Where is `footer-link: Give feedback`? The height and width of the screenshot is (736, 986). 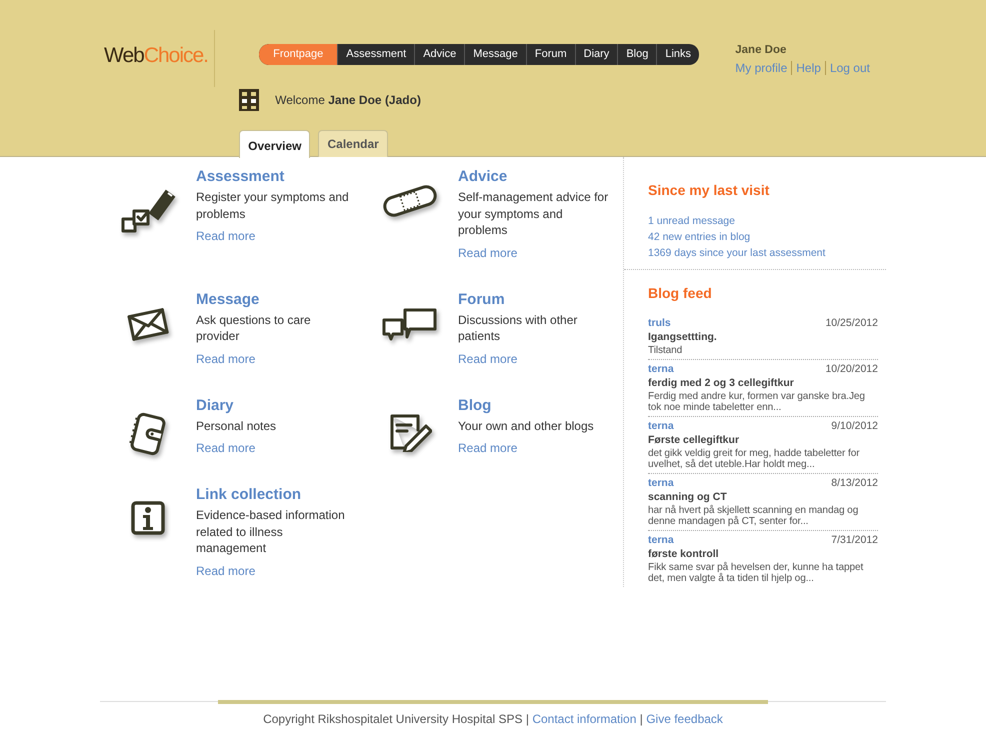 footer-link: Give feedback is located at coordinates (684, 719).